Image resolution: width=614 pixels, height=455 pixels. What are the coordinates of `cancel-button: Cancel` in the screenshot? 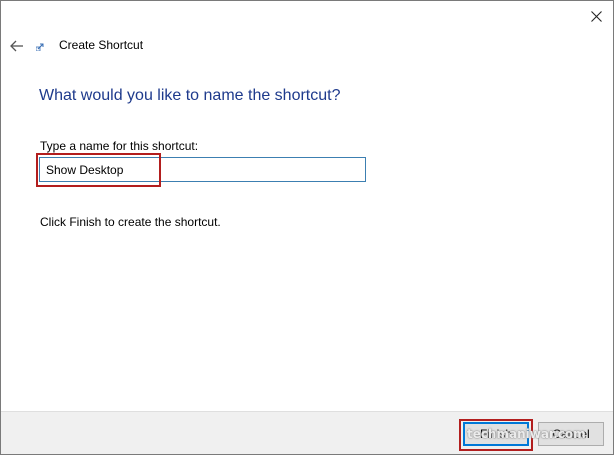 It's located at (571, 434).